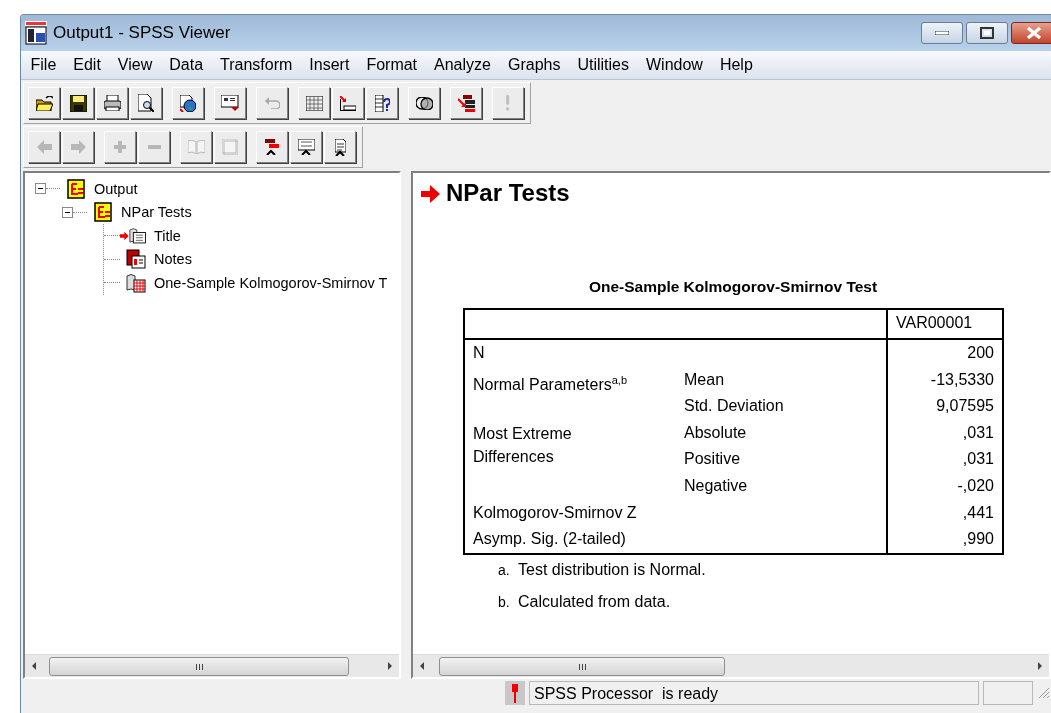  I want to click on status-text: SPSS Processor is ready, so click(754, 693).